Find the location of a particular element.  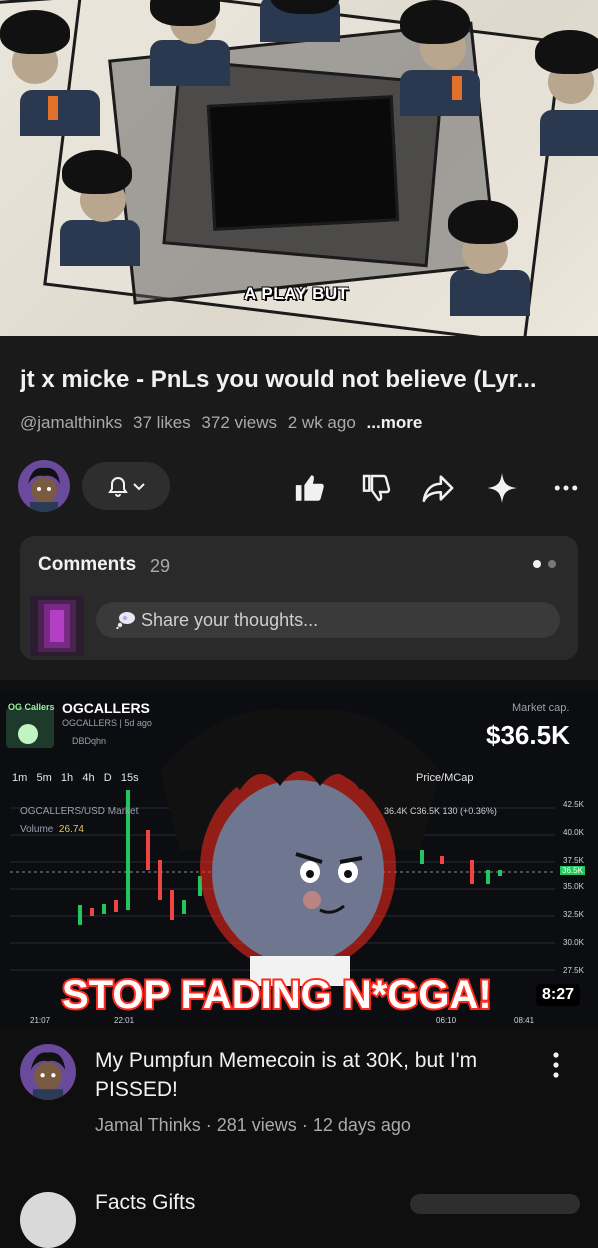

video-duration: 8:27 is located at coordinates (558, 995).